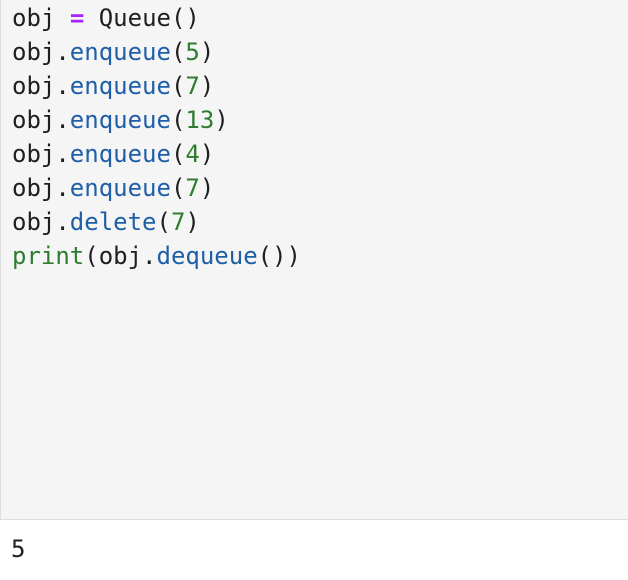 The width and height of the screenshot is (628, 580). I want to click on code-token-plain: Queue(), so click(142, 18).